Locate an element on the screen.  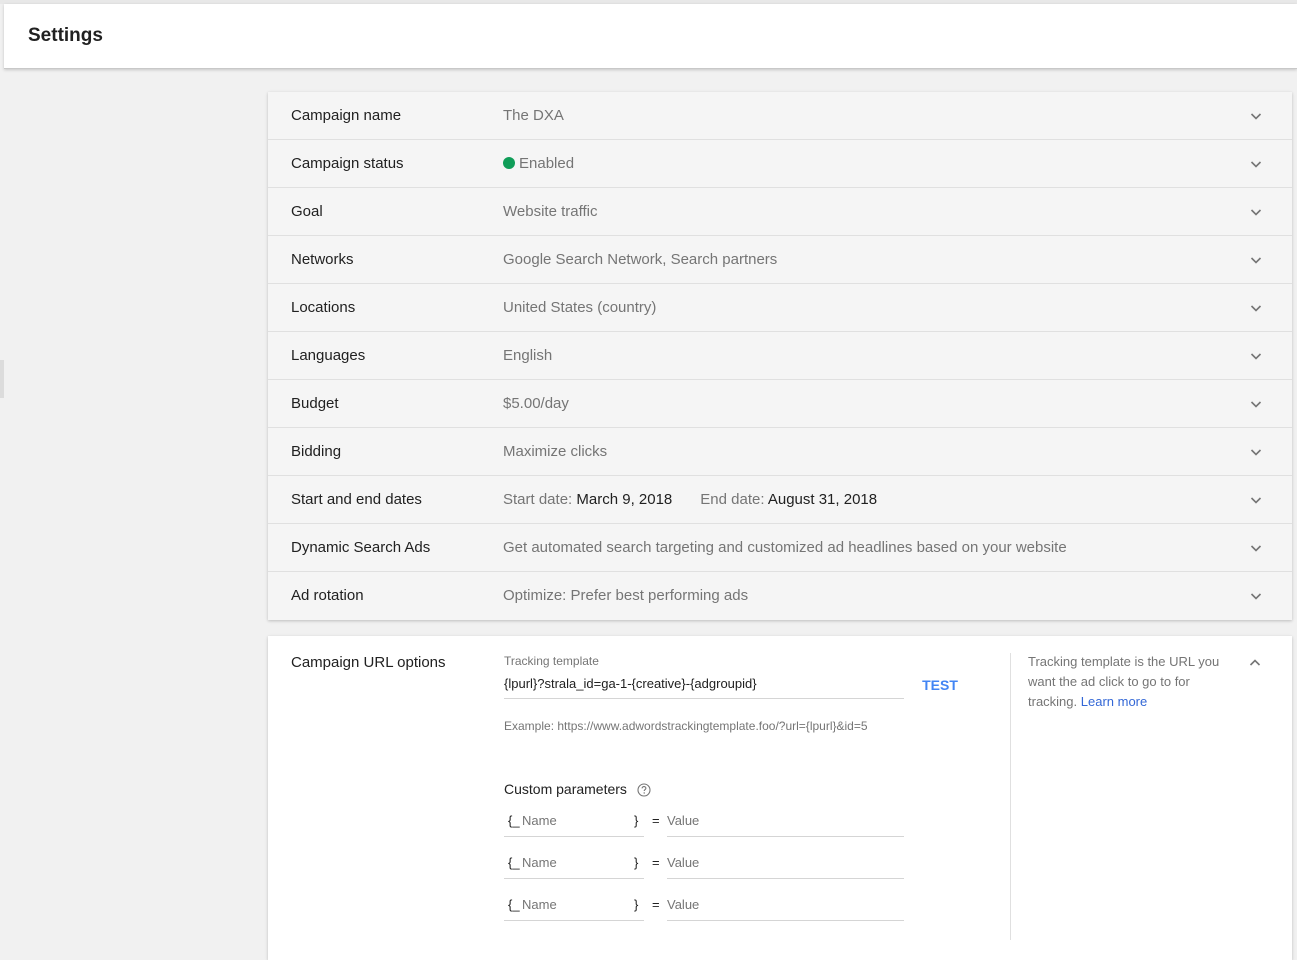
status-text: Enabled is located at coordinates (547, 163).